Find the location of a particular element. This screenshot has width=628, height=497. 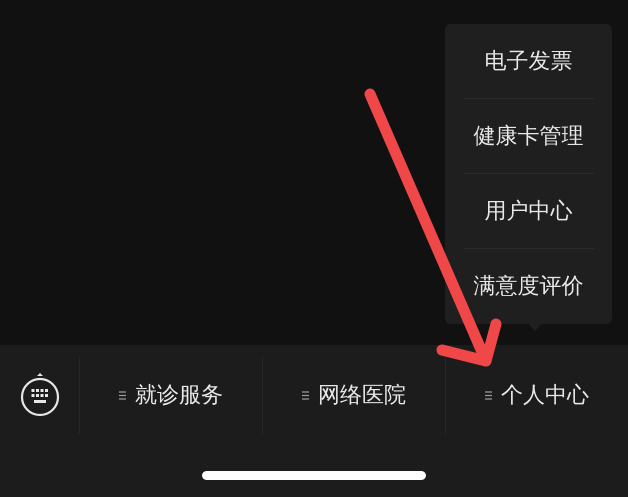

popup-menu-item: 电子发票 is located at coordinates (528, 61).